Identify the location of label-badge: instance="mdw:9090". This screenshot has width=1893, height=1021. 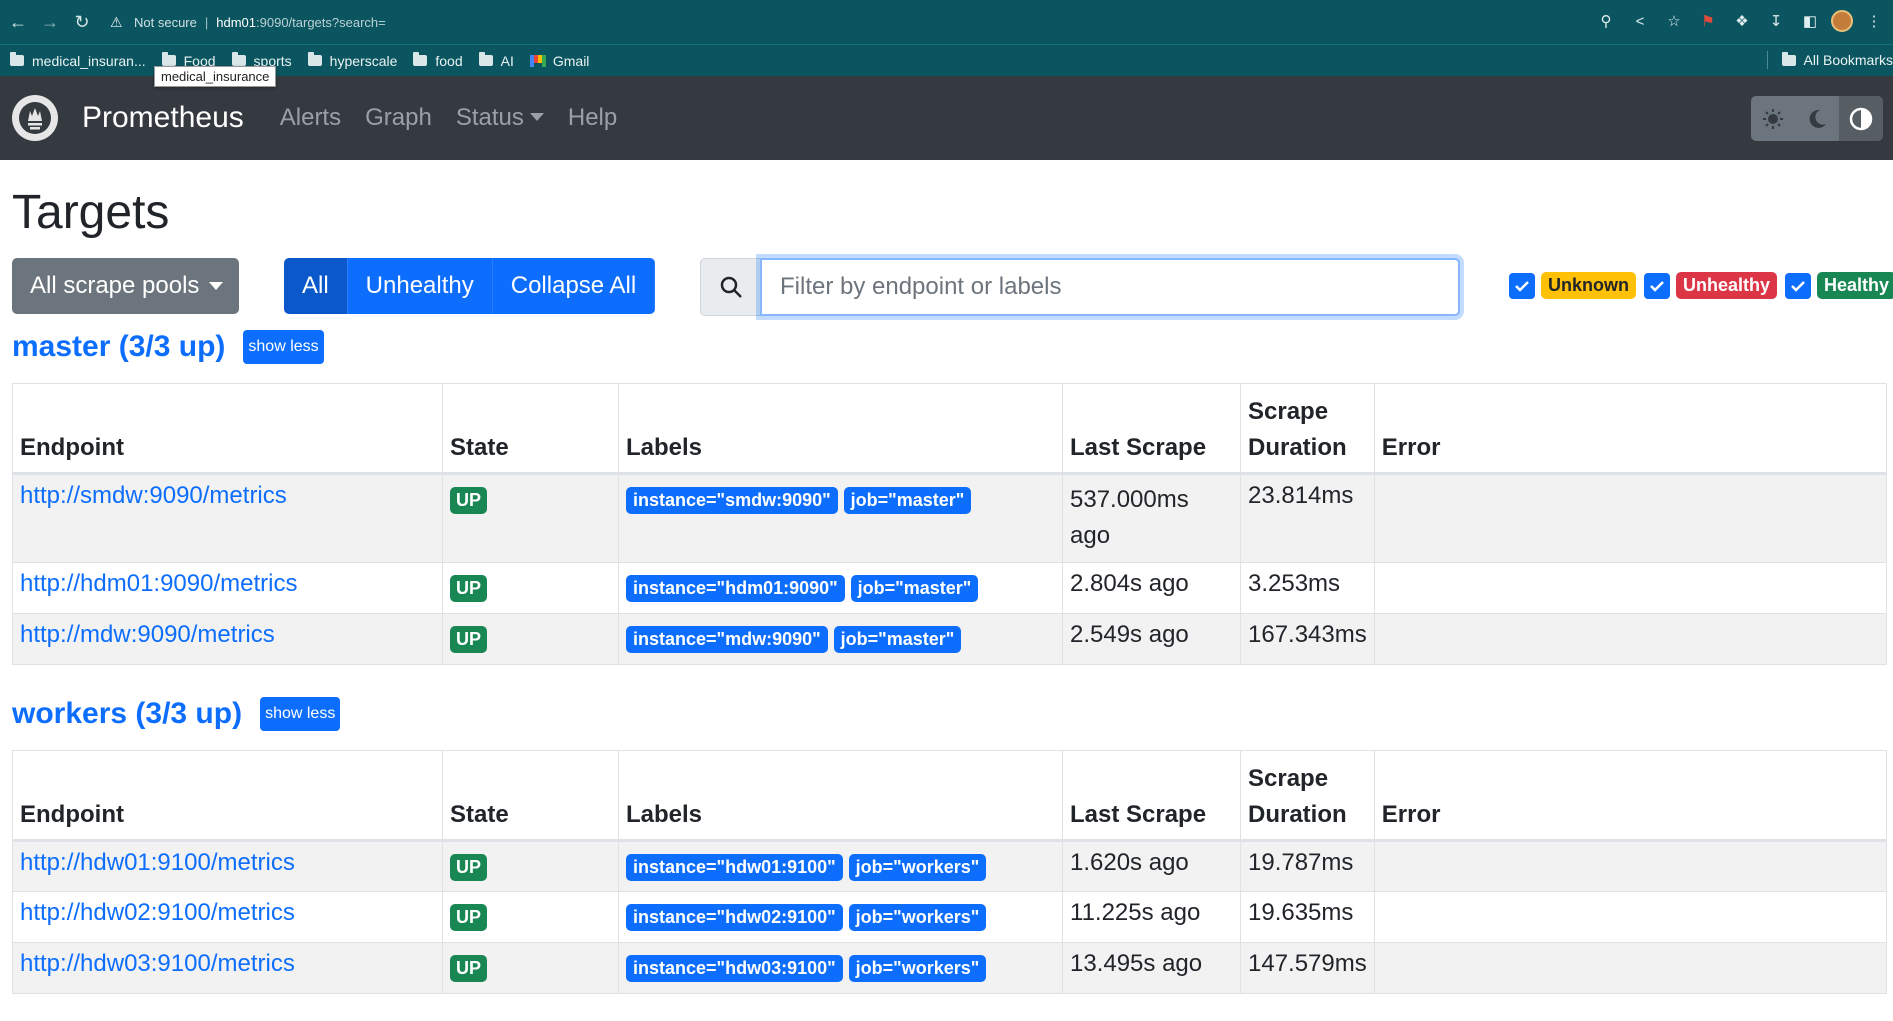
(727, 639).